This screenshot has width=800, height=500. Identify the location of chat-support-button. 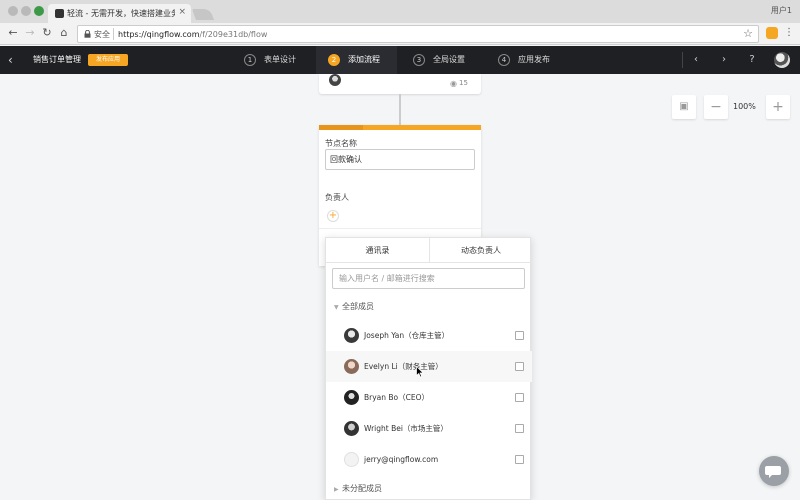
(774, 471).